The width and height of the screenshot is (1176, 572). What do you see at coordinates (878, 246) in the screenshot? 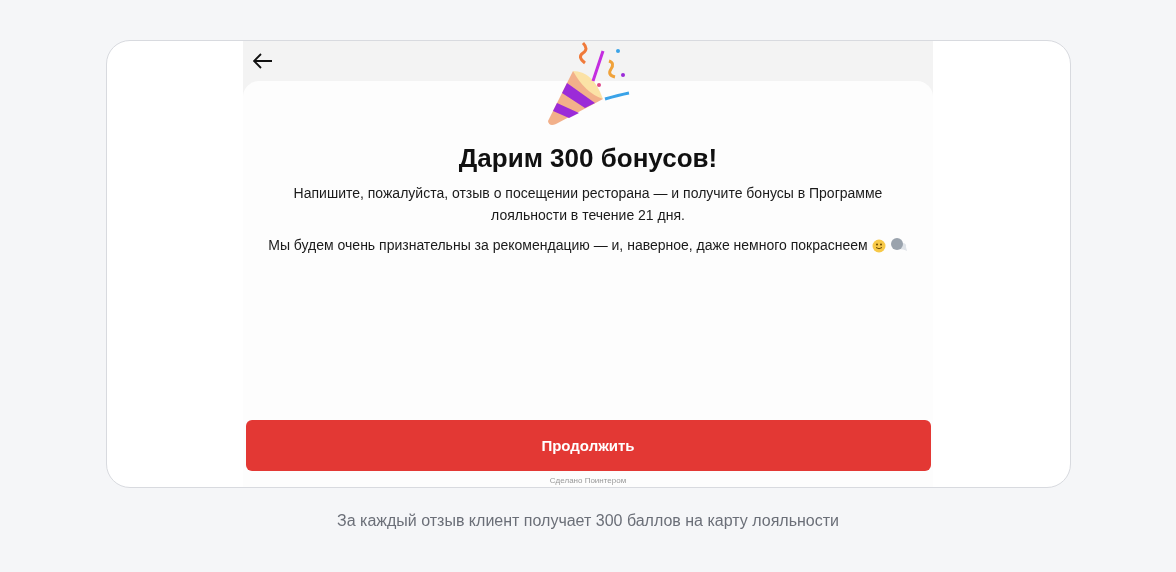
I see `smiley-icon` at bounding box center [878, 246].